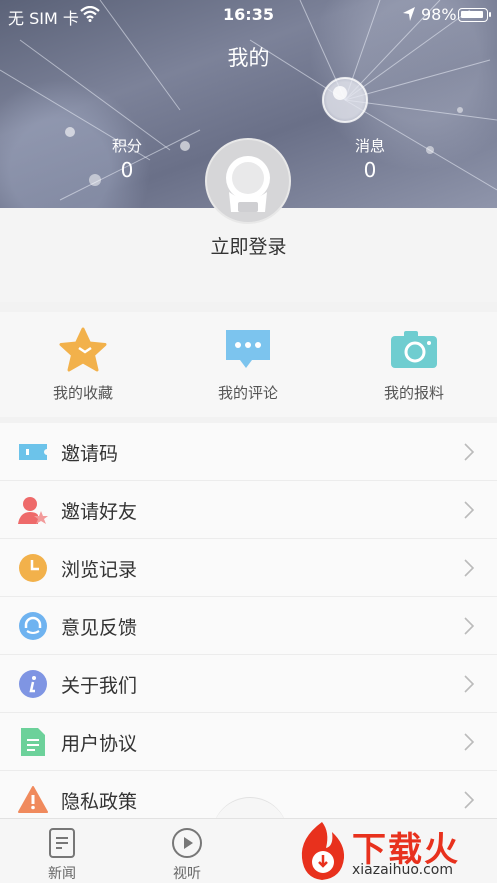  What do you see at coordinates (99, 628) in the screenshot?
I see `menu-item-label: 意见反馈` at bounding box center [99, 628].